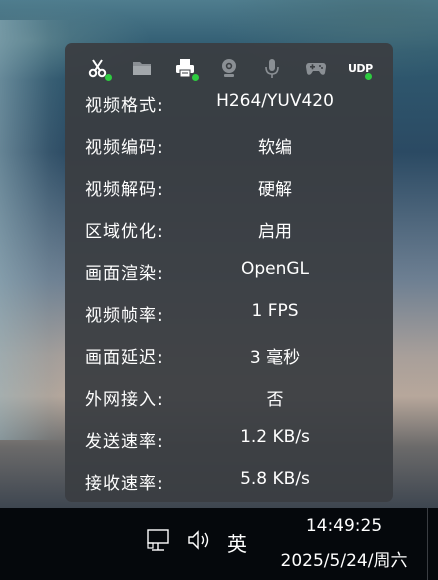 Image resolution: width=438 pixels, height=580 pixels. I want to click on microphone-icon, so click(272, 68).